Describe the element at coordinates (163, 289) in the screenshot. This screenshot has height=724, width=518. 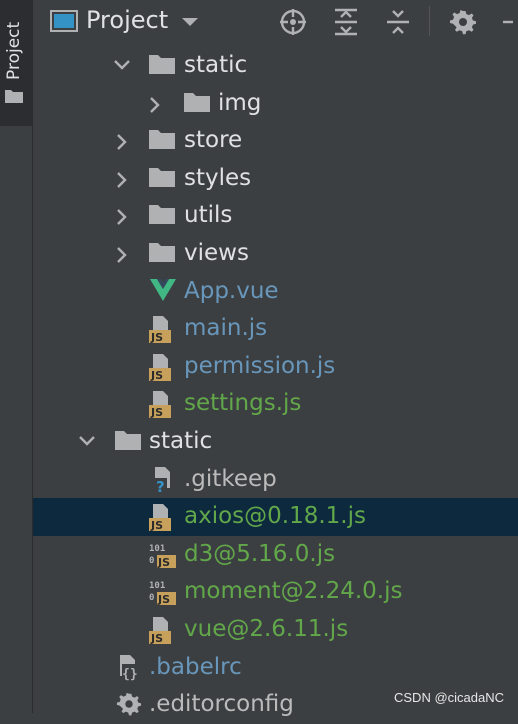
I see `vue-file-icon` at that location.